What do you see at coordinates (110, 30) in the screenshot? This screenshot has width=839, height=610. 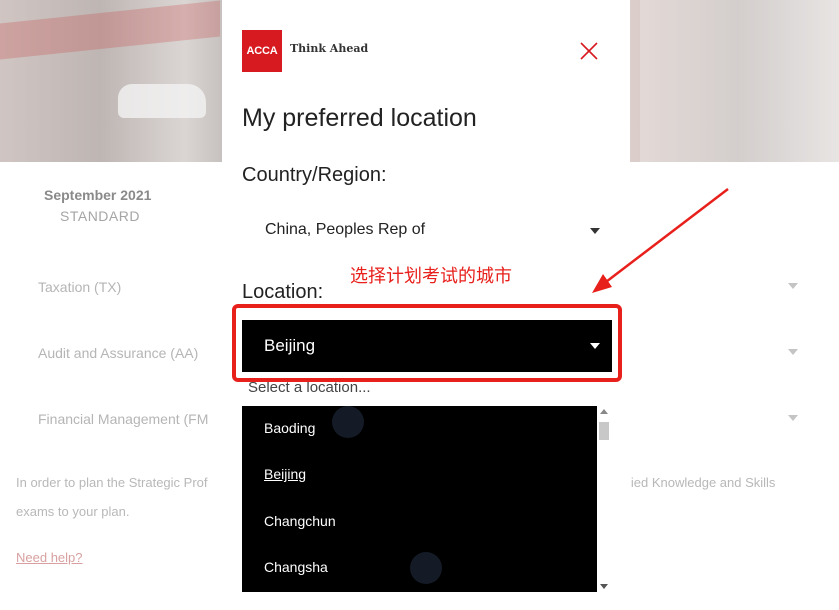 I see `photo-awning` at bounding box center [110, 30].